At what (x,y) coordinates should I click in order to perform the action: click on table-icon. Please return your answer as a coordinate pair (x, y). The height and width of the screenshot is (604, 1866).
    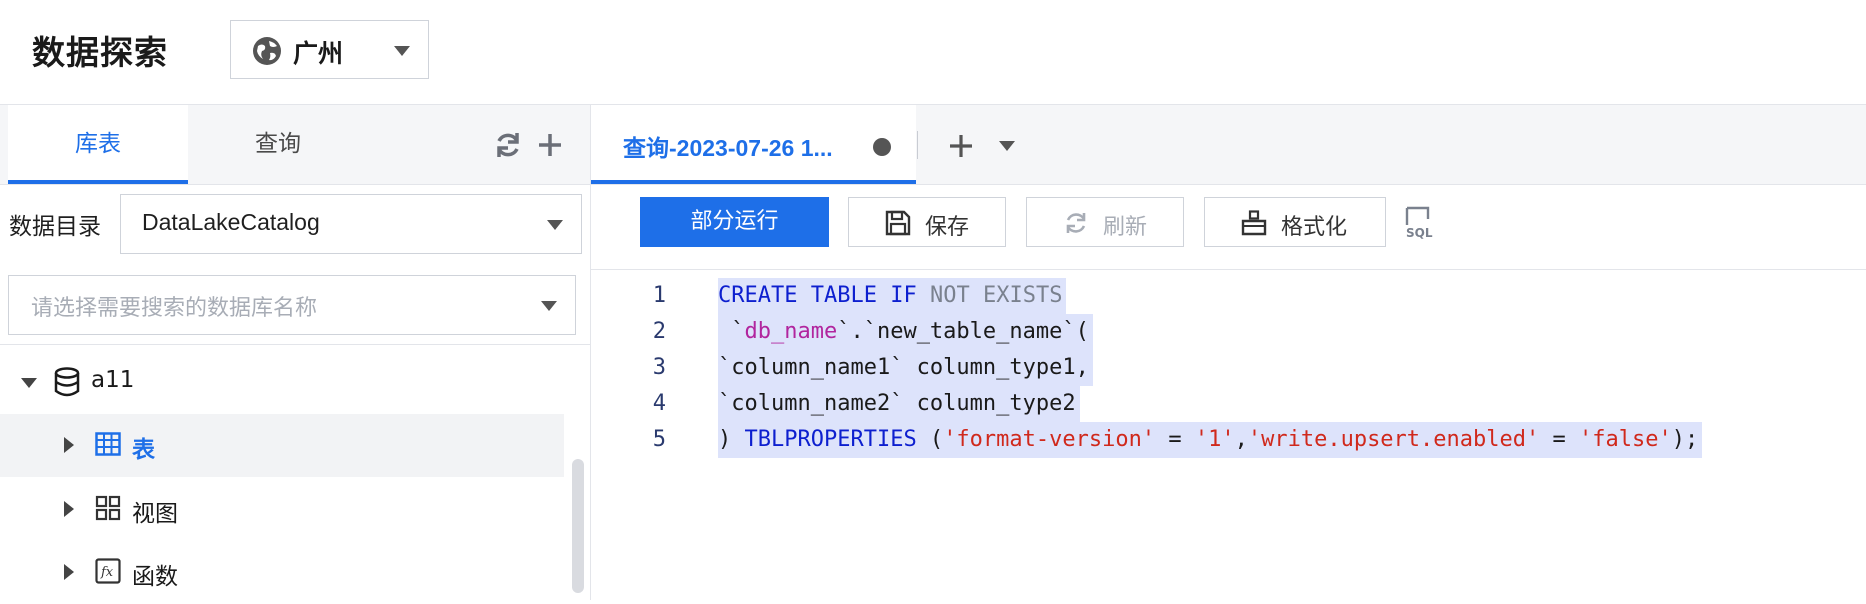
    Looking at the image, I should click on (108, 444).